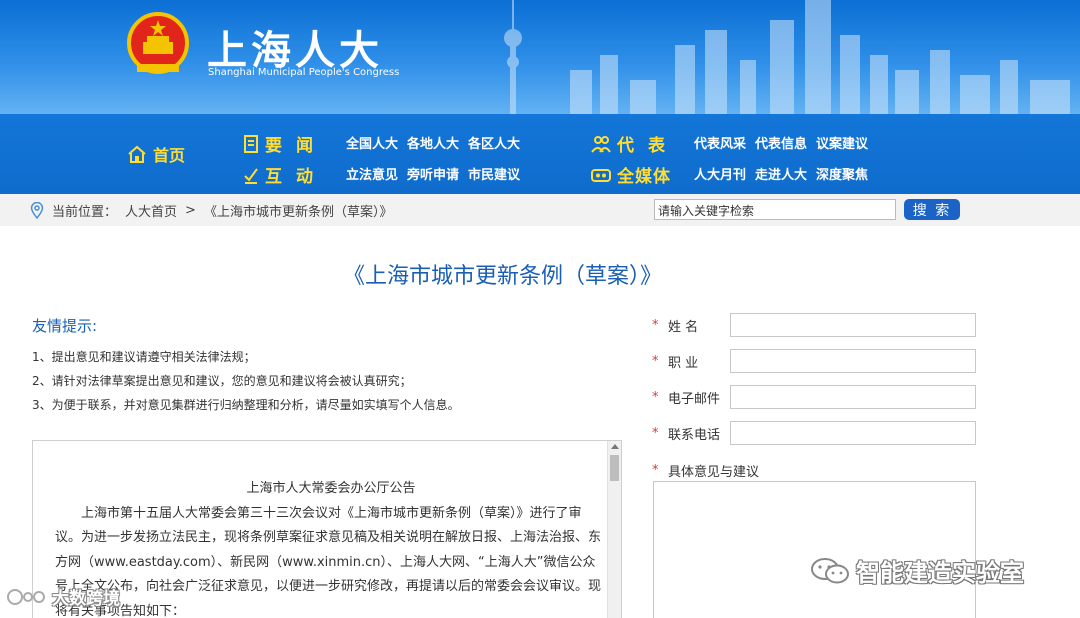 The width and height of the screenshot is (1080, 618). What do you see at coordinates (494, 173) in the screenshot?
I see `nav-link-citizen-suggestion: 市民建议` at bounding box center [494, 173].